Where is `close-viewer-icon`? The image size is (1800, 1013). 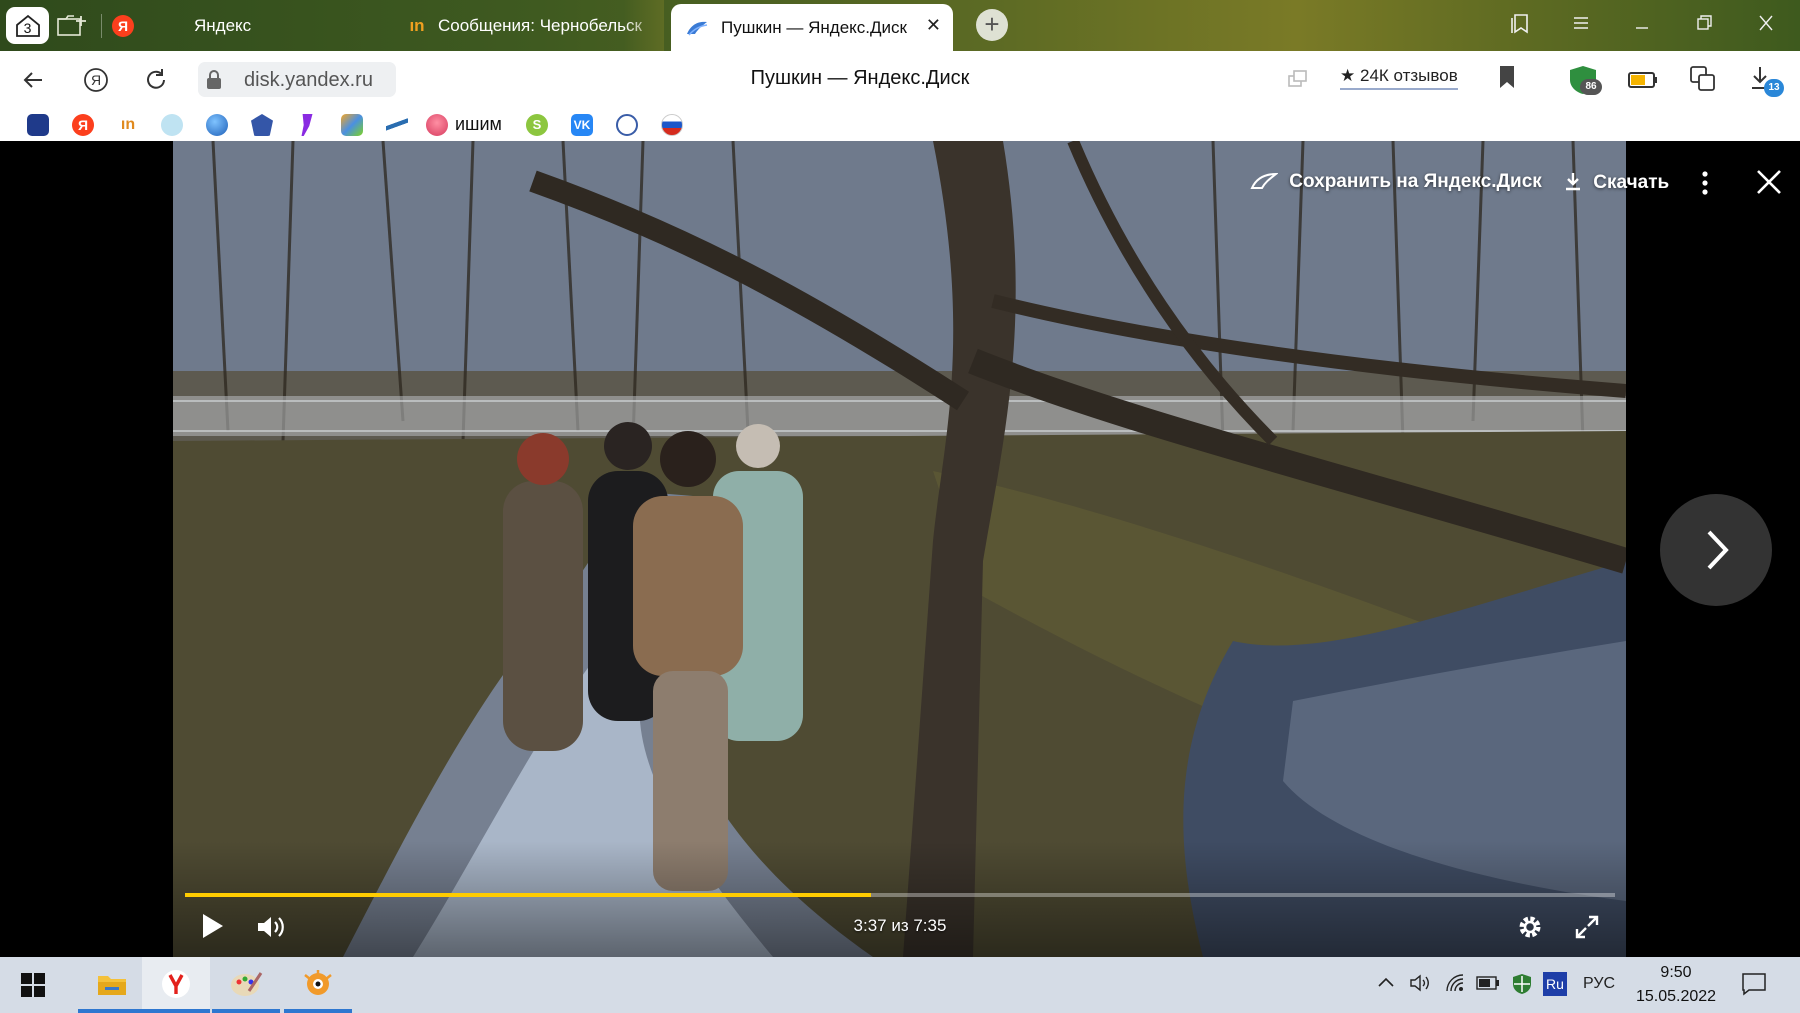 close-viewer-icon is located at coordinates (1769, 182).